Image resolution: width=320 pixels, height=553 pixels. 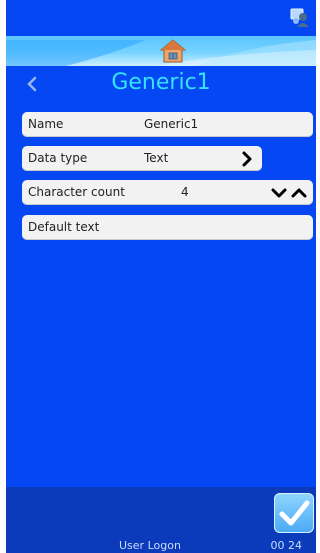 I want to click on default-text-field: Default text, so click(x=167, y=227).